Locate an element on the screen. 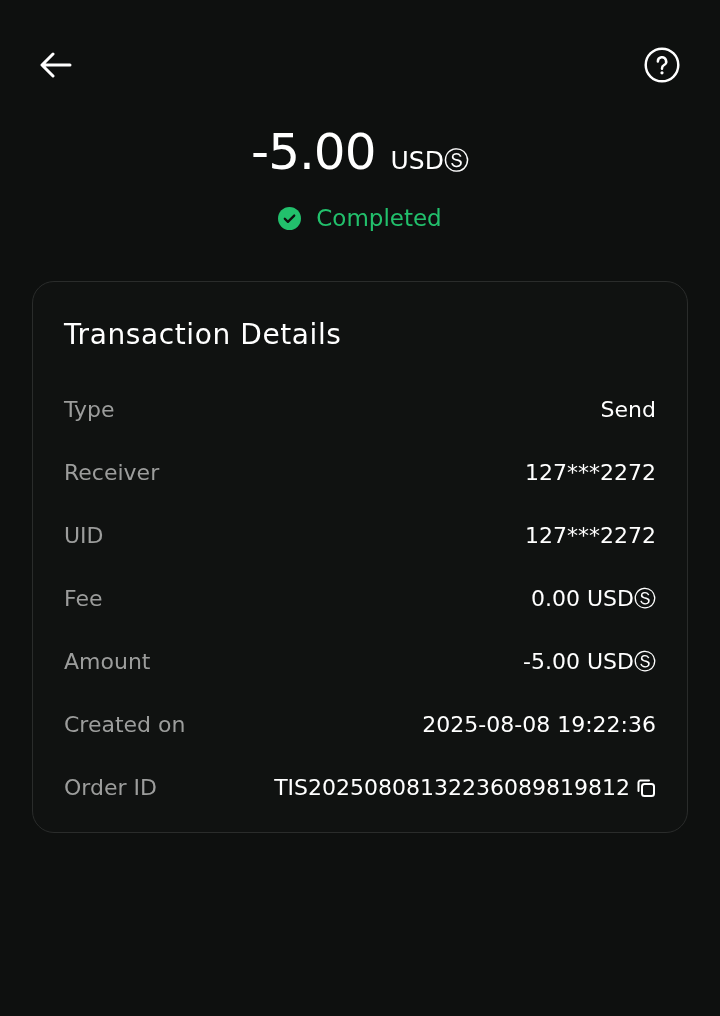 This screenshot has width=720, height=1016. detail-value: 2025-08-08 19:22:36 is located at coordinates (539, 724).